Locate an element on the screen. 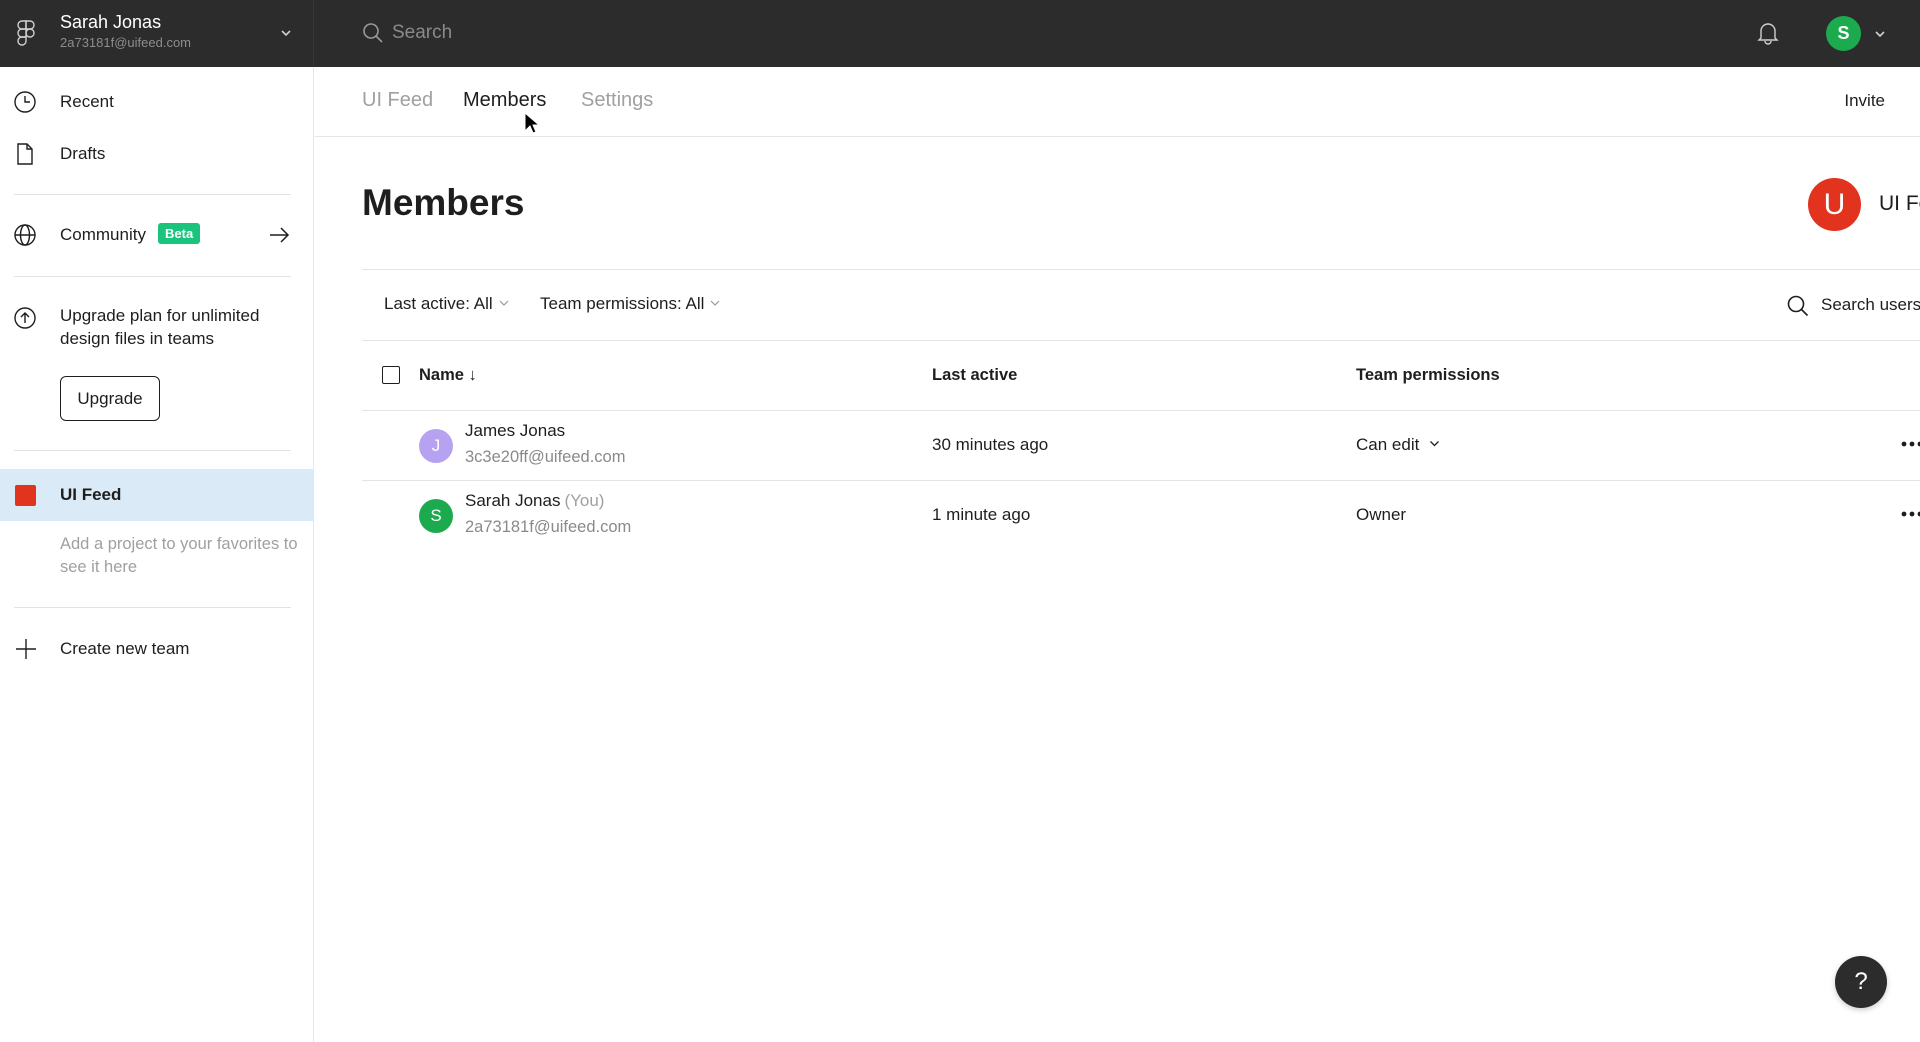 The height and width of the screenshot is (1042, 1920). team-avatar-name: UI Feed is located at coordinates (1899, 203).